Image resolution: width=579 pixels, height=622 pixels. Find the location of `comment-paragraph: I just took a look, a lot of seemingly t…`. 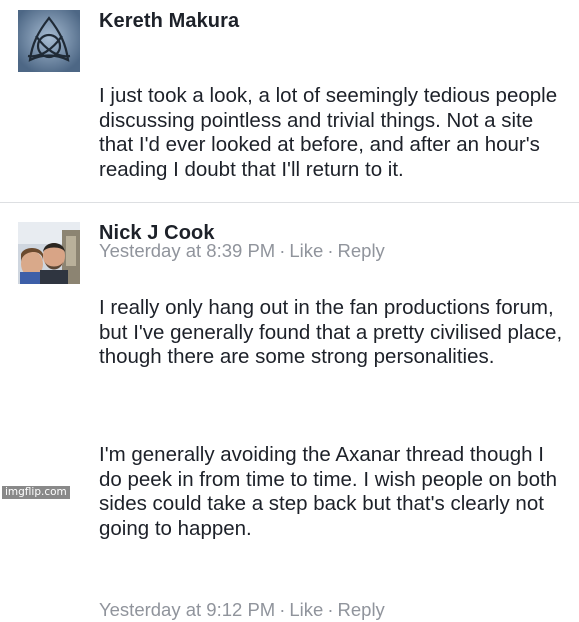

comment-paragraph: I just took a look, a lot of seemingly t… is located at coordinates (331, 132).